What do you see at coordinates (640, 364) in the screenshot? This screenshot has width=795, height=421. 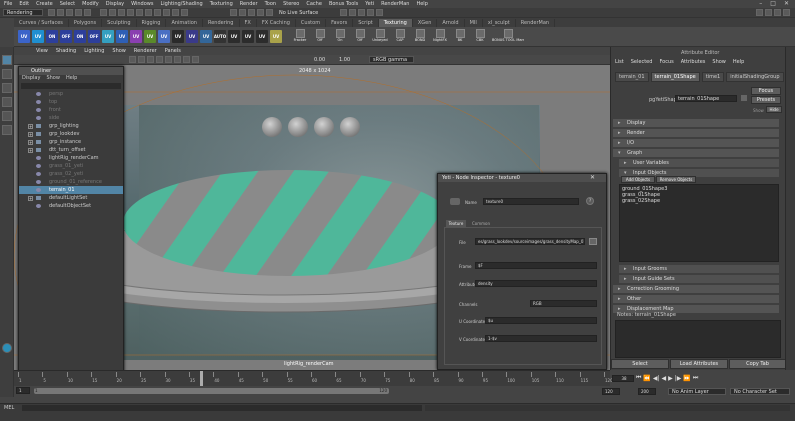 I see `select-button: Select` at bounding box center [640, 364].